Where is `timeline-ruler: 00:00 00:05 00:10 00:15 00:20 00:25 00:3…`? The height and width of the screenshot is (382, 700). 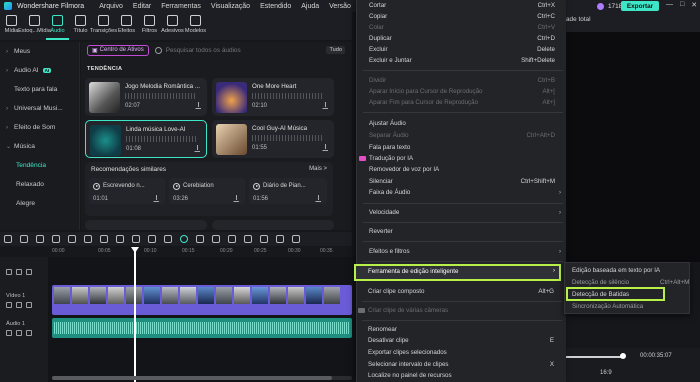 timeline-ruler: 00:00 00:05 00:10 00:15 00:20 00:25 00:3… is located at coordinates (200, 252).